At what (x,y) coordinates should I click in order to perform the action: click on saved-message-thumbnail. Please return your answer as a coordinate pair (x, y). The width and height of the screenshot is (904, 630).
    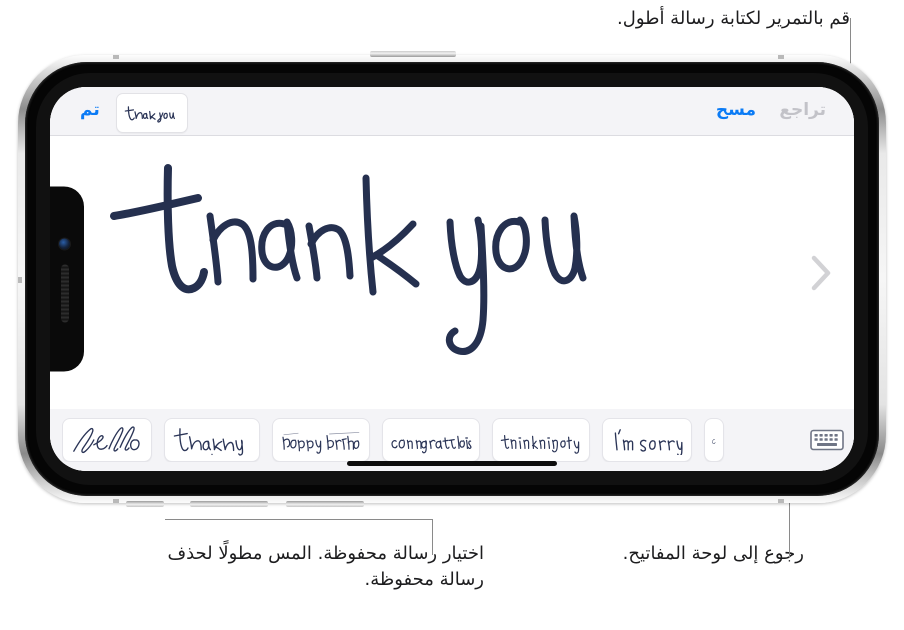
    Looking at the image, I should click on (152, 113).